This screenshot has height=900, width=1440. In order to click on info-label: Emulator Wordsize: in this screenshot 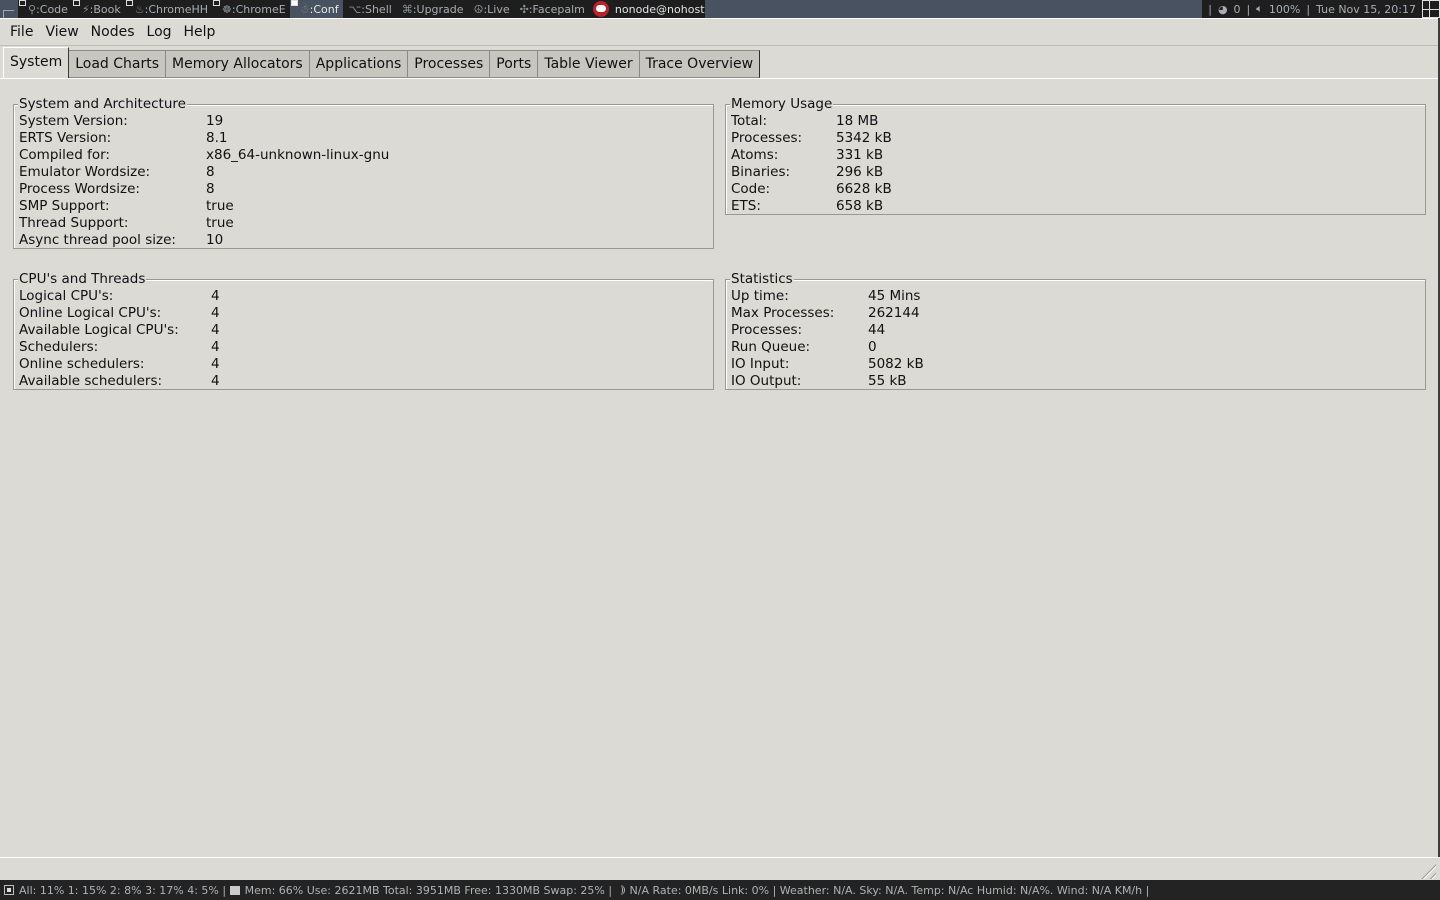, I will do `click(85, 172)`.